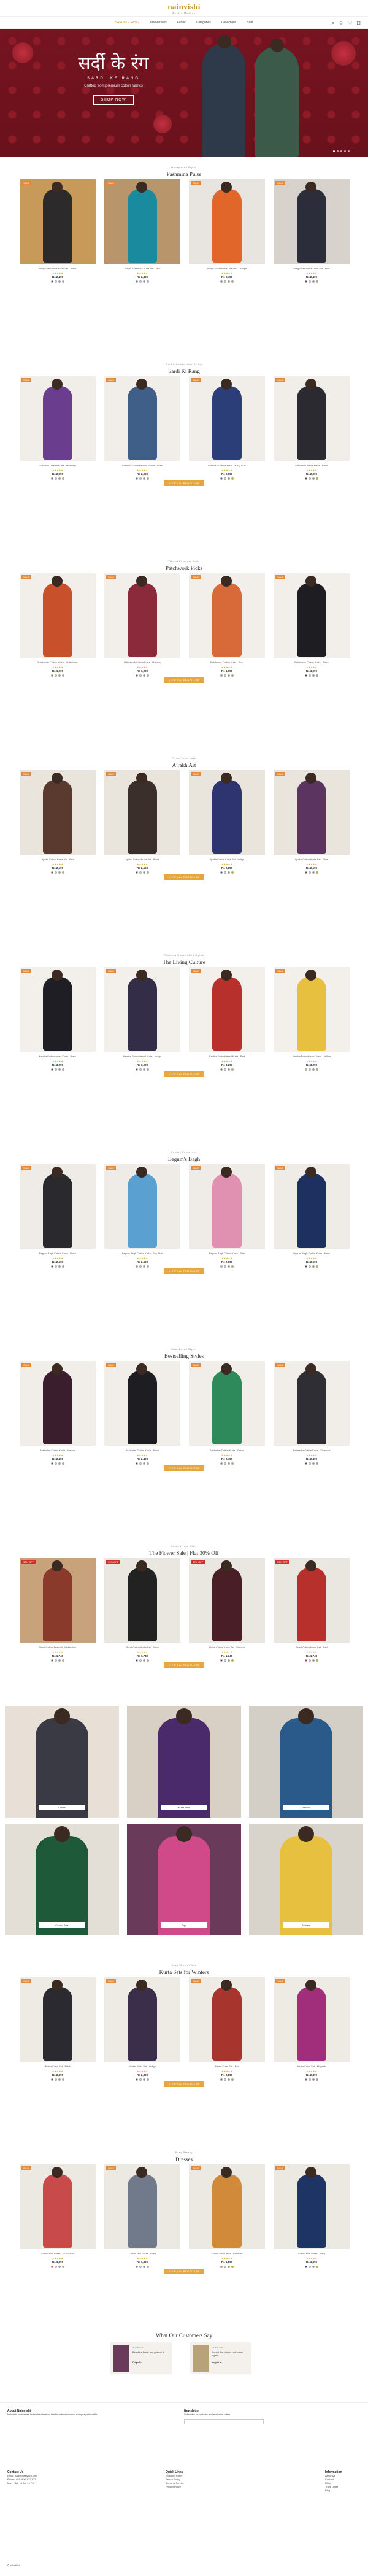 The height and width of the screenshot is (2576, 368). What do you see at coordinates (142, 2254) in the screenshot?
I see `product-name: Cotton Midi Dress - Grey` at bounding box center [142, 2254].